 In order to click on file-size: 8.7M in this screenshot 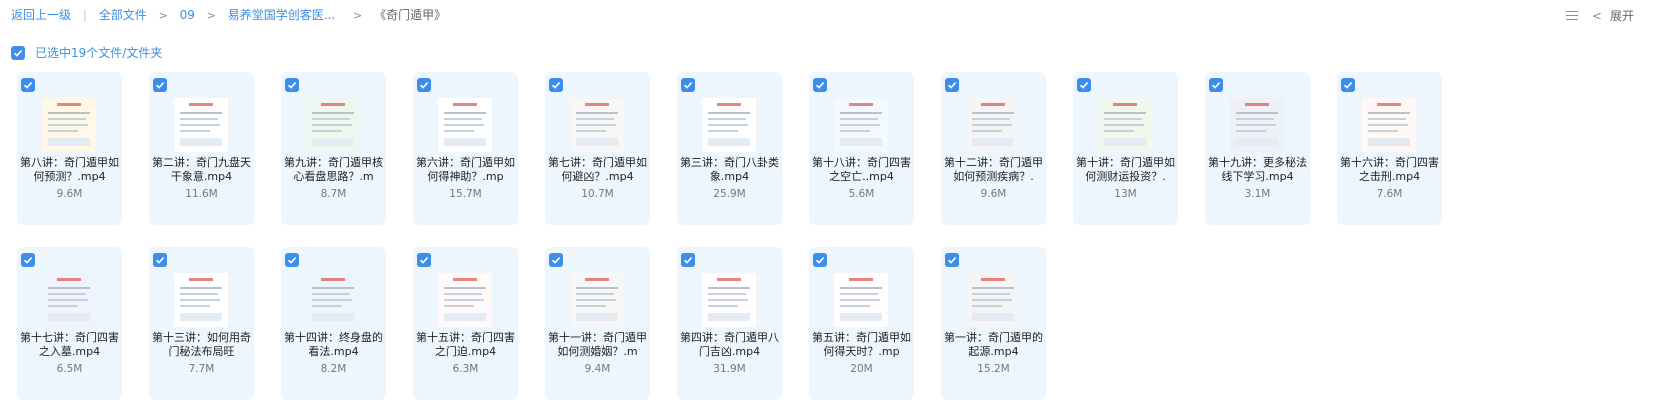, I will do `click(333, 194)`.